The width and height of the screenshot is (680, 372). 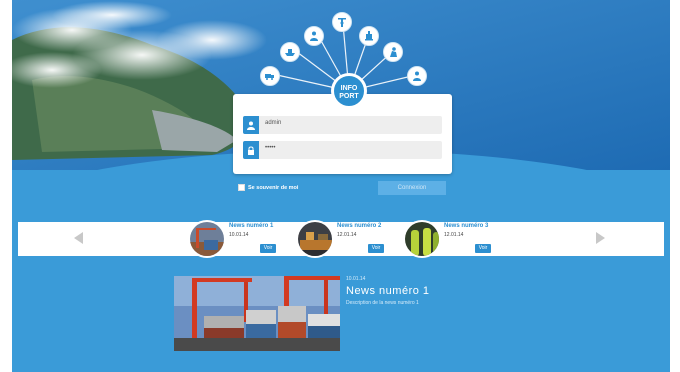 I want to click on ship-icon, so click(x=290, y=52).